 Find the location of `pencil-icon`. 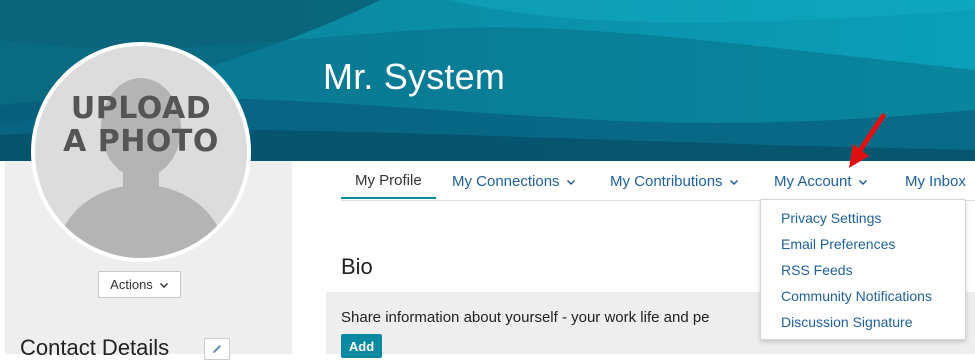

pencil-icon is located at coordinates (217, 349).